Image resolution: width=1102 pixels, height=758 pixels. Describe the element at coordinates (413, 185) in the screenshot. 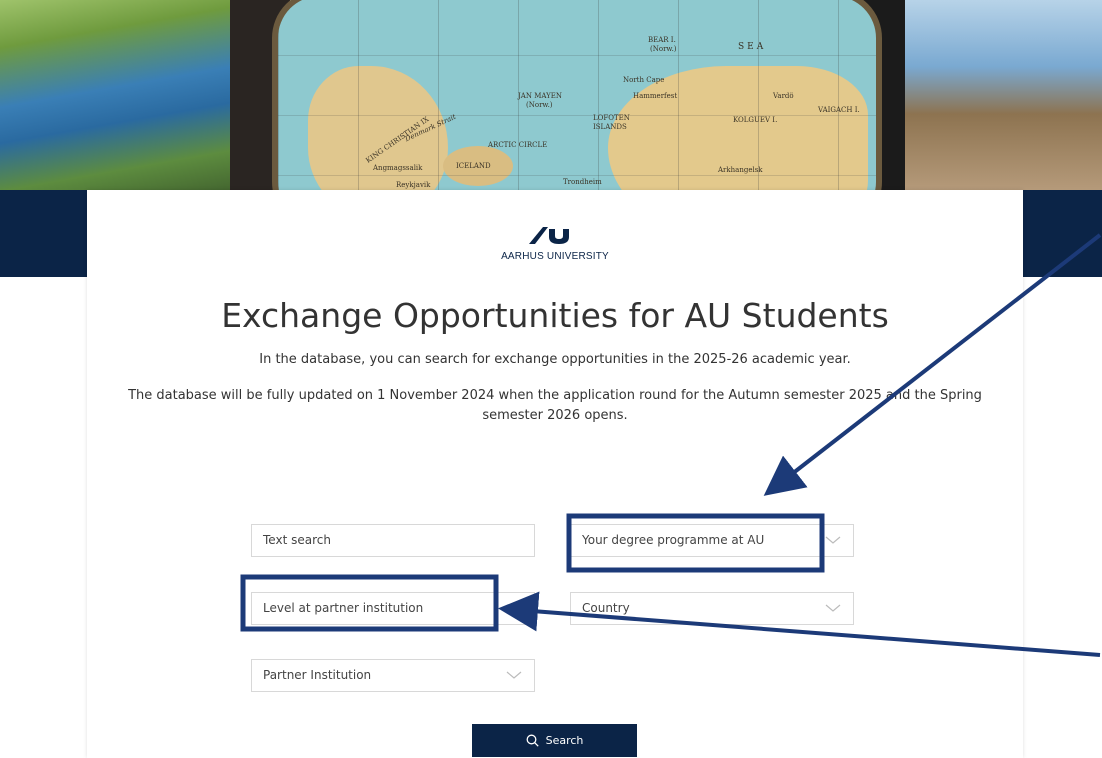

I see `map-label: Reykjavik` at that location.